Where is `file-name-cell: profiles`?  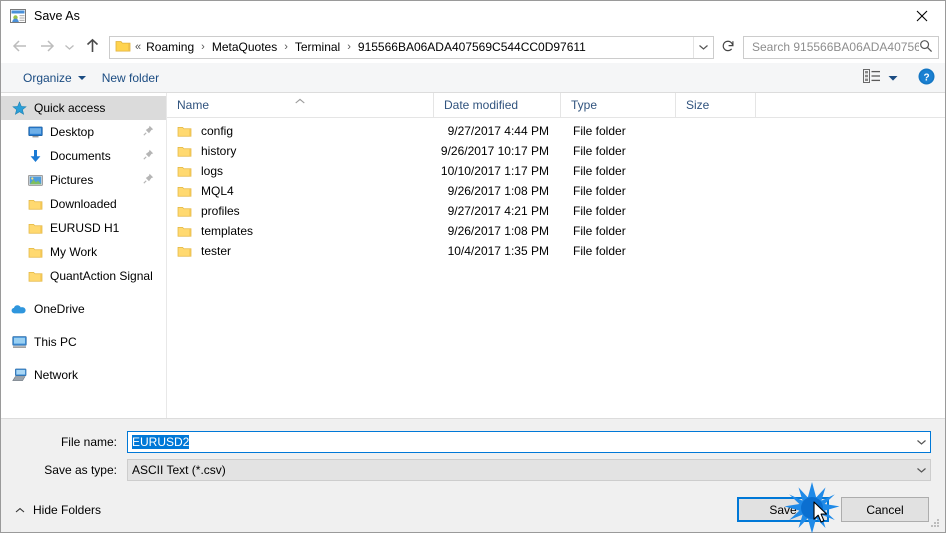
file-name-cell: profiles is located at coordinates (300, 211).